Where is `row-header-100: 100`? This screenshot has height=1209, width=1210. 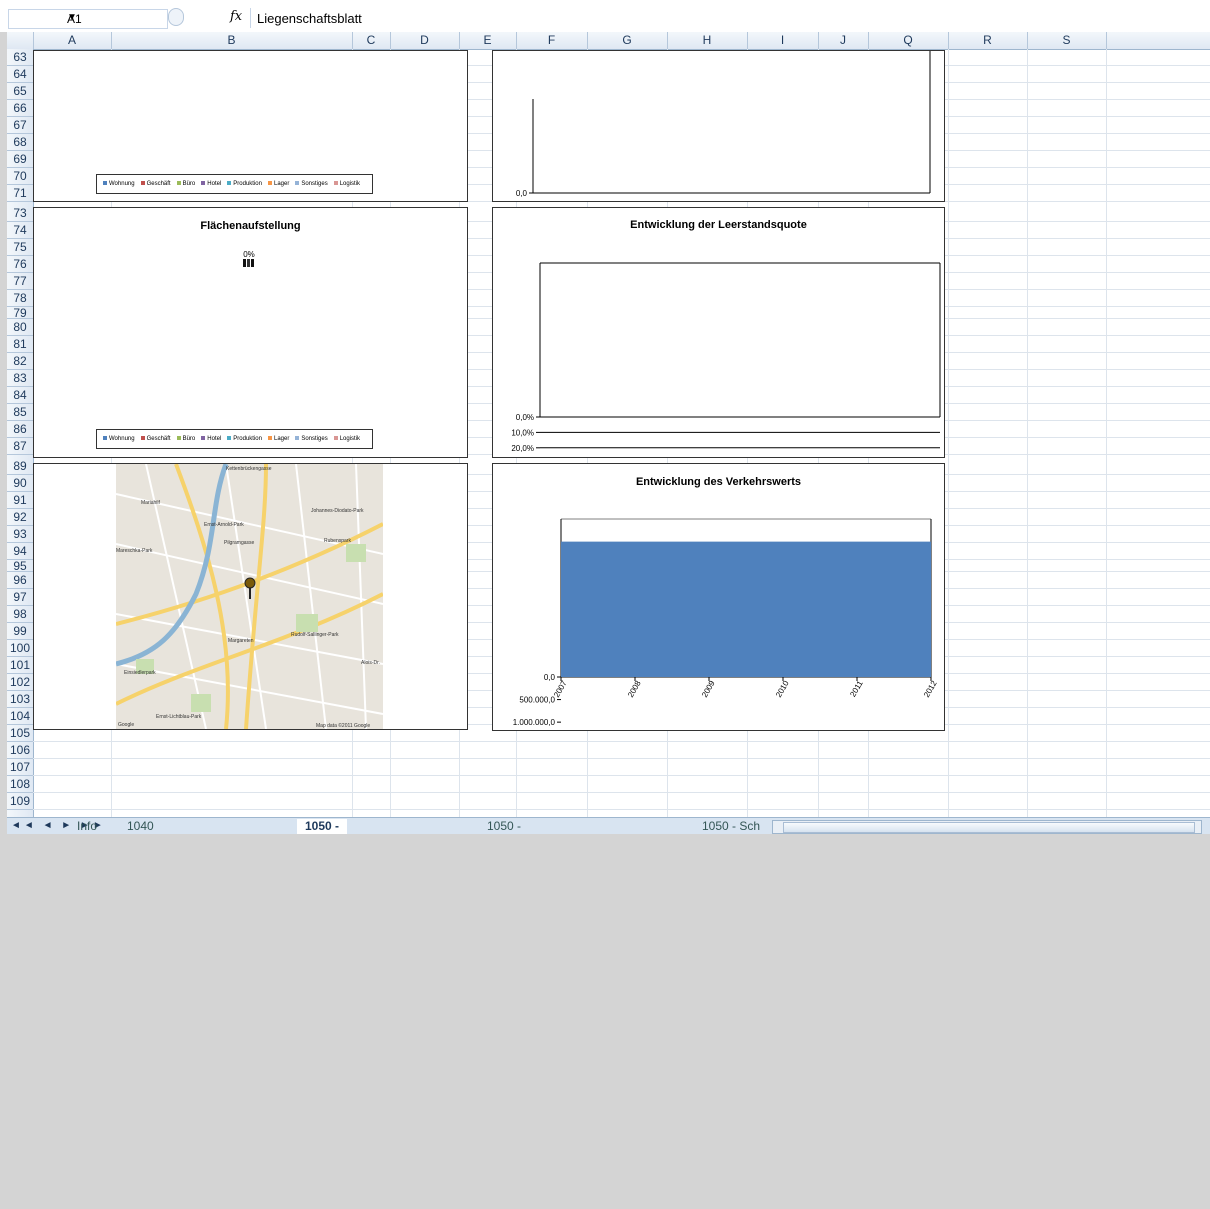
row-header-100: 100 is located at coordinates (20, 648).